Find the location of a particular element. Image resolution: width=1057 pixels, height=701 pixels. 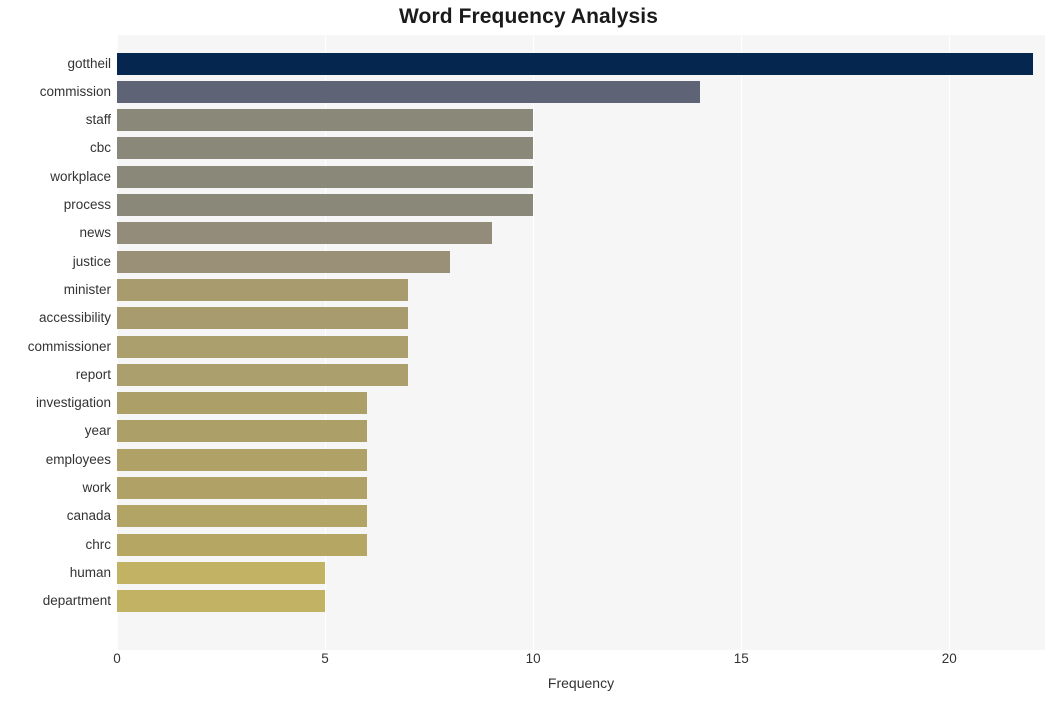

y-tick-label-commissioner: commissioner is located at coordinates (69, 346).